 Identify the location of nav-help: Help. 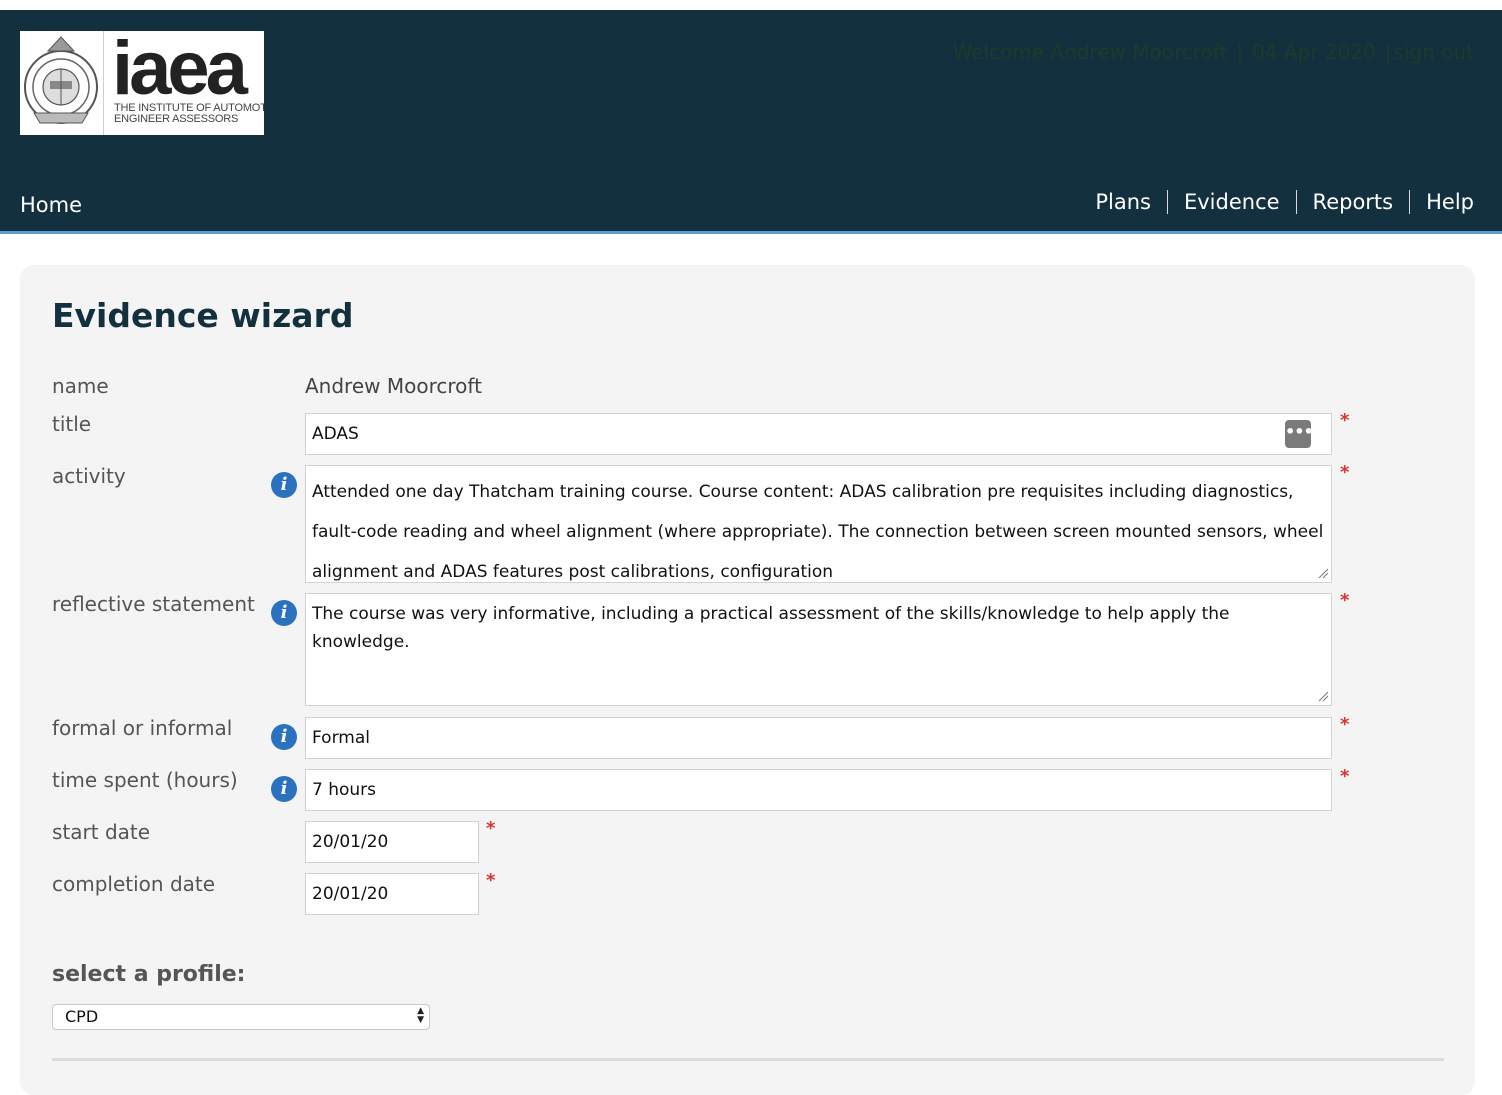
(1450, 202).